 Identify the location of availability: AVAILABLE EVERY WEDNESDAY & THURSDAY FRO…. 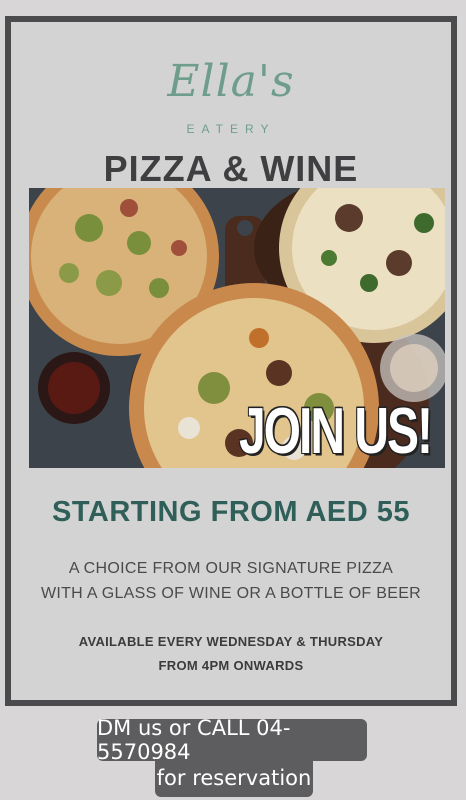
(231, 654).